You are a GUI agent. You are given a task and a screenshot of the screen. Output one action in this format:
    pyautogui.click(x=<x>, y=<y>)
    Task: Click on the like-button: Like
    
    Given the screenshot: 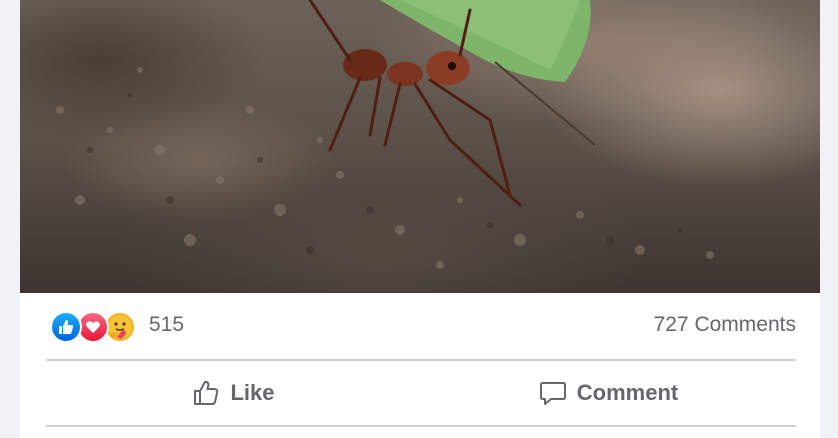 What is the action you would take?
    pyautogui.click(x=233, y=393)
    